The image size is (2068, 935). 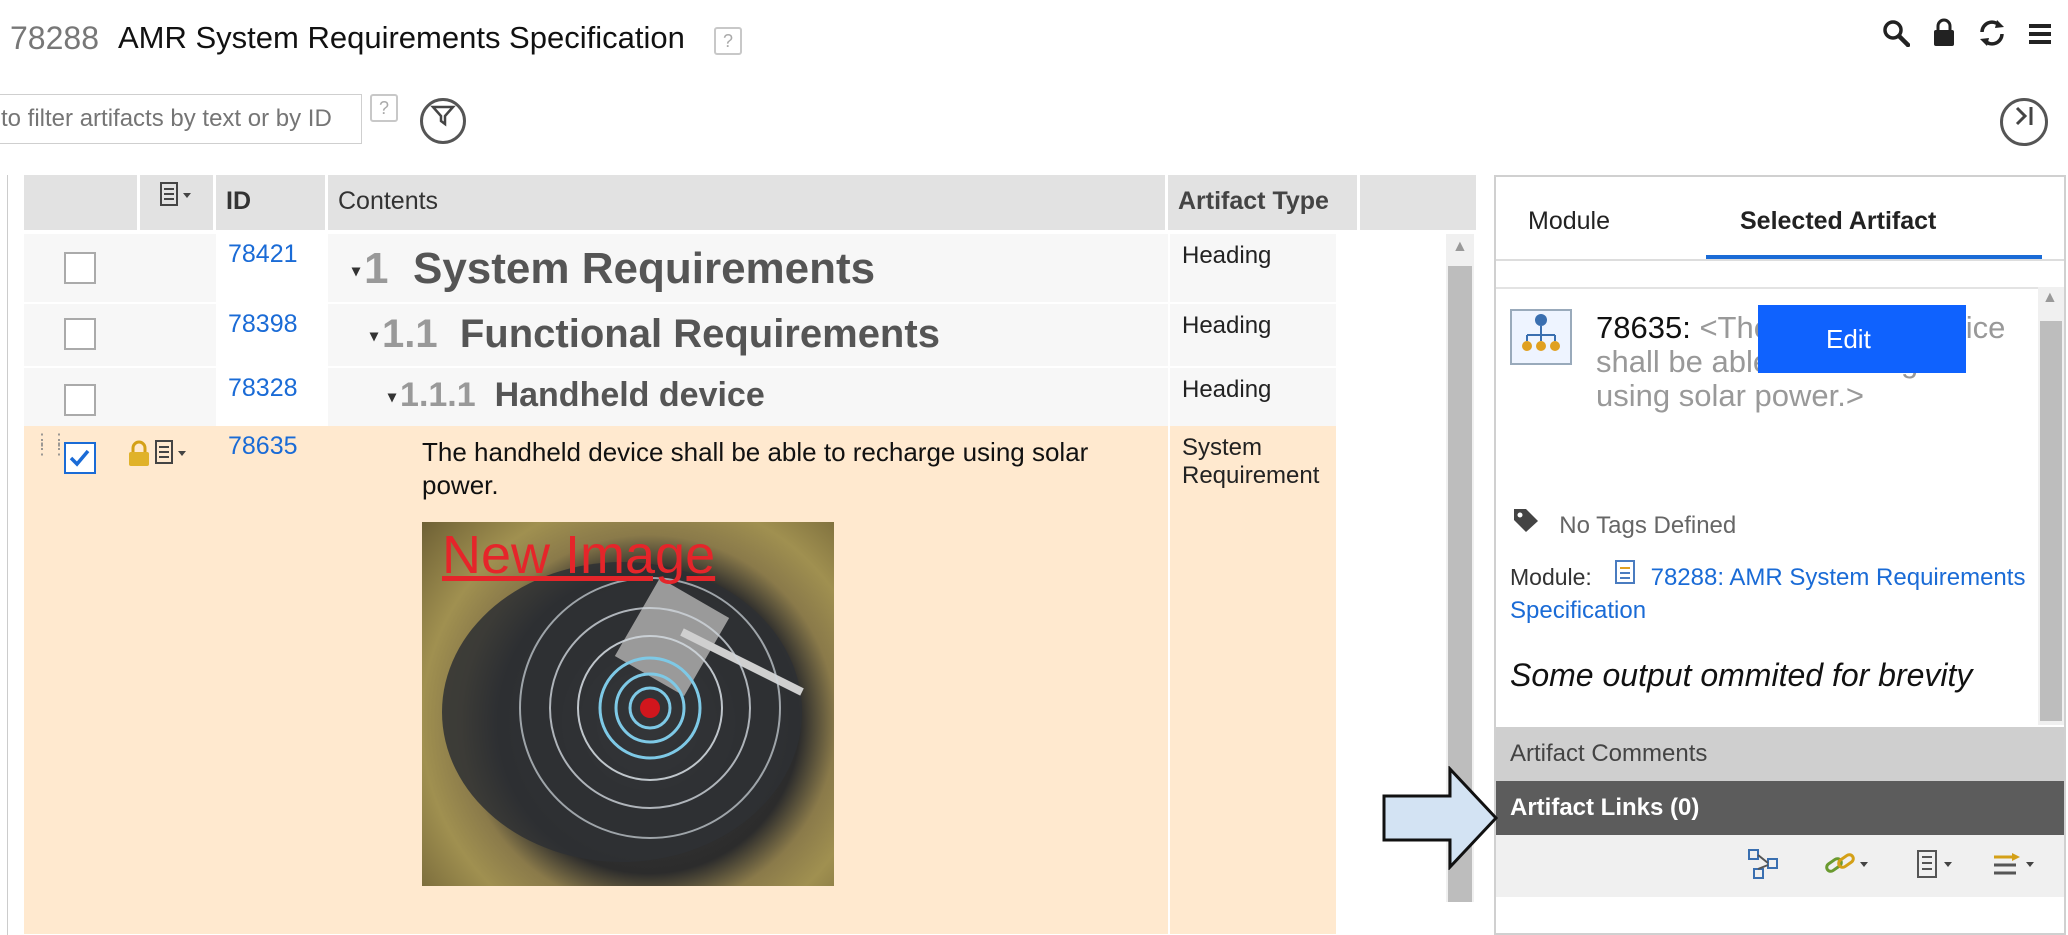 What do you see at coordinates (1968, 38) in the screenshot?
I see `top-toolbar` at bounding box center [1968, 38].